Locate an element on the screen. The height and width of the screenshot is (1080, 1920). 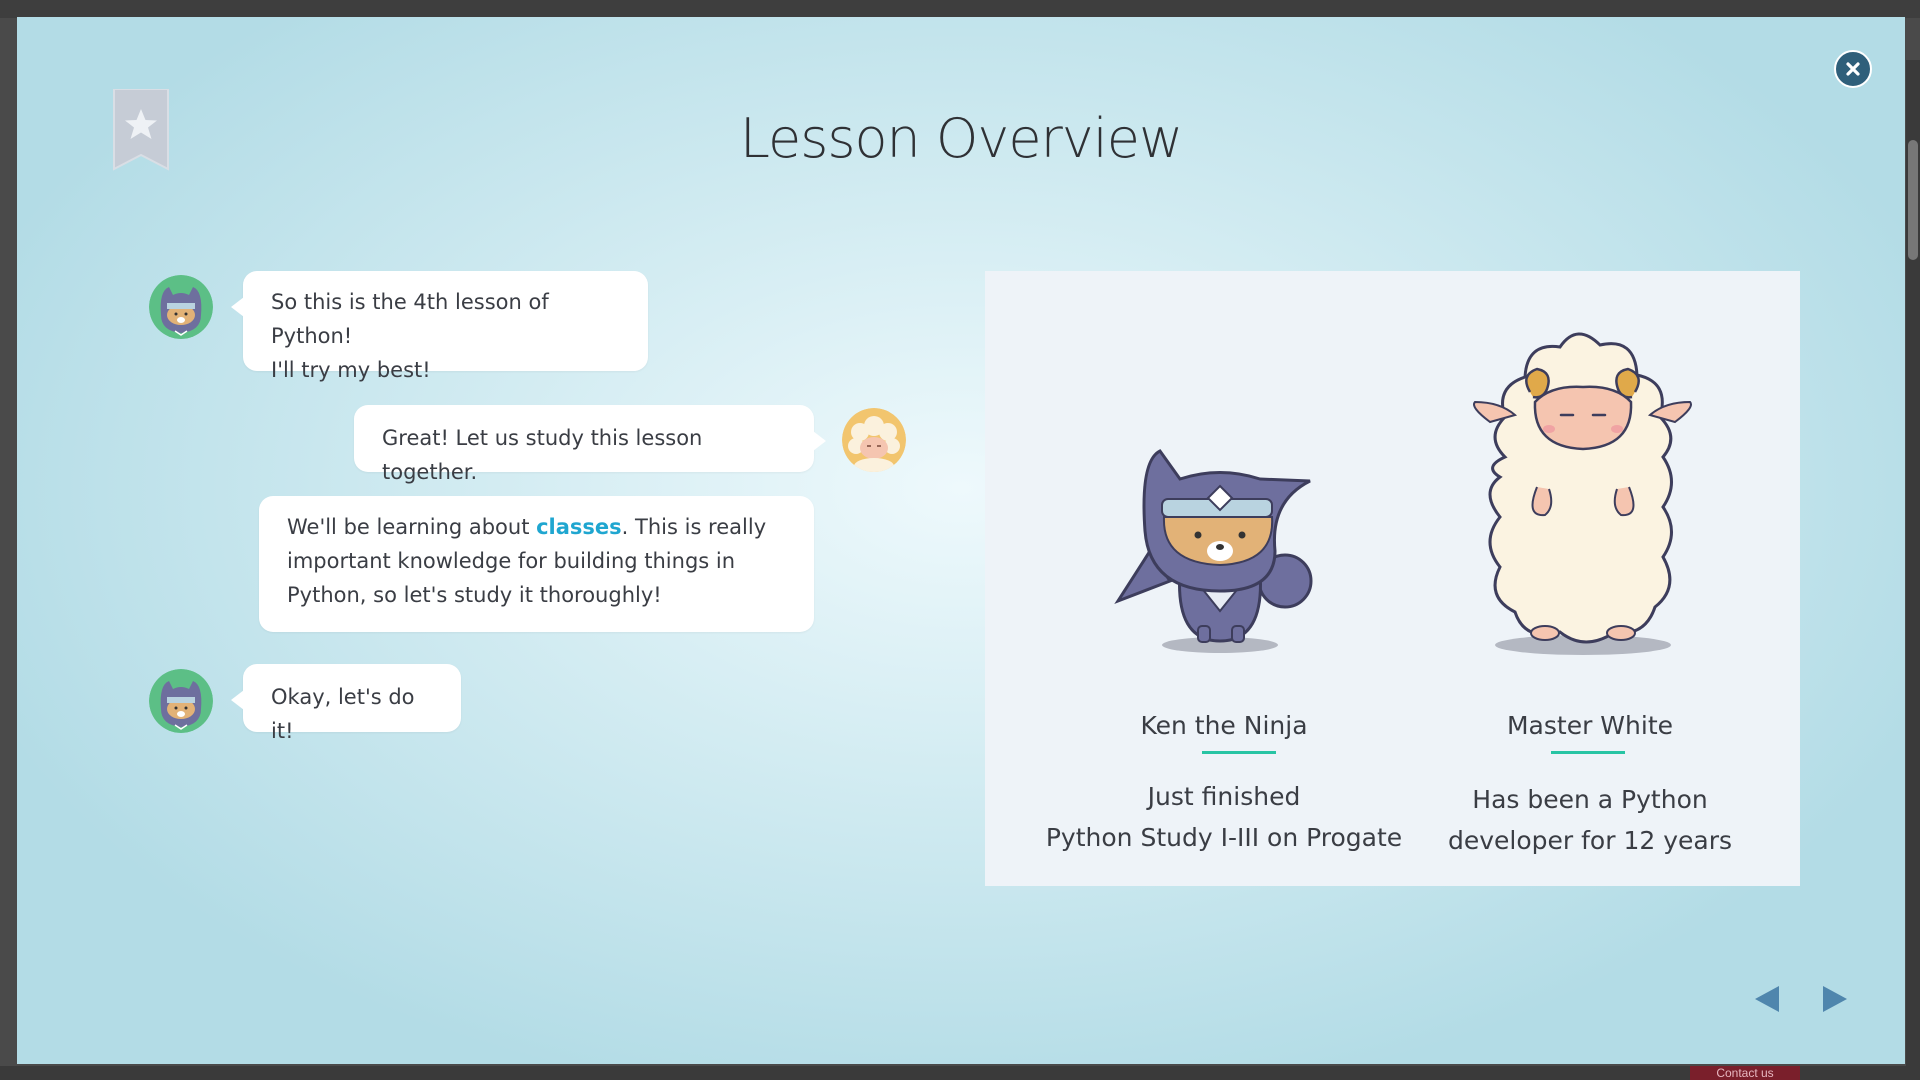
next-page-button is located at coordinates (1834, 999).